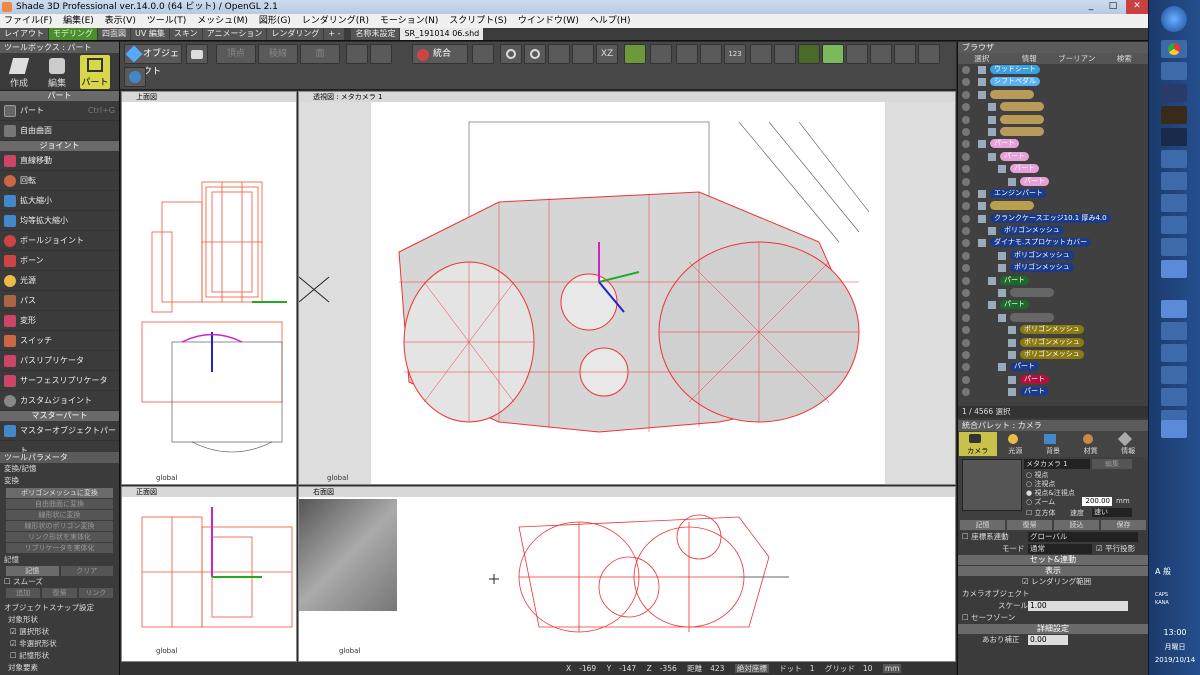 Image resolution: width=1200 pixels, height=675 pixels. Describe the element at coordinates (1016, 444) in the screenshot. I see `palette-tab-light: 光源` at that location.